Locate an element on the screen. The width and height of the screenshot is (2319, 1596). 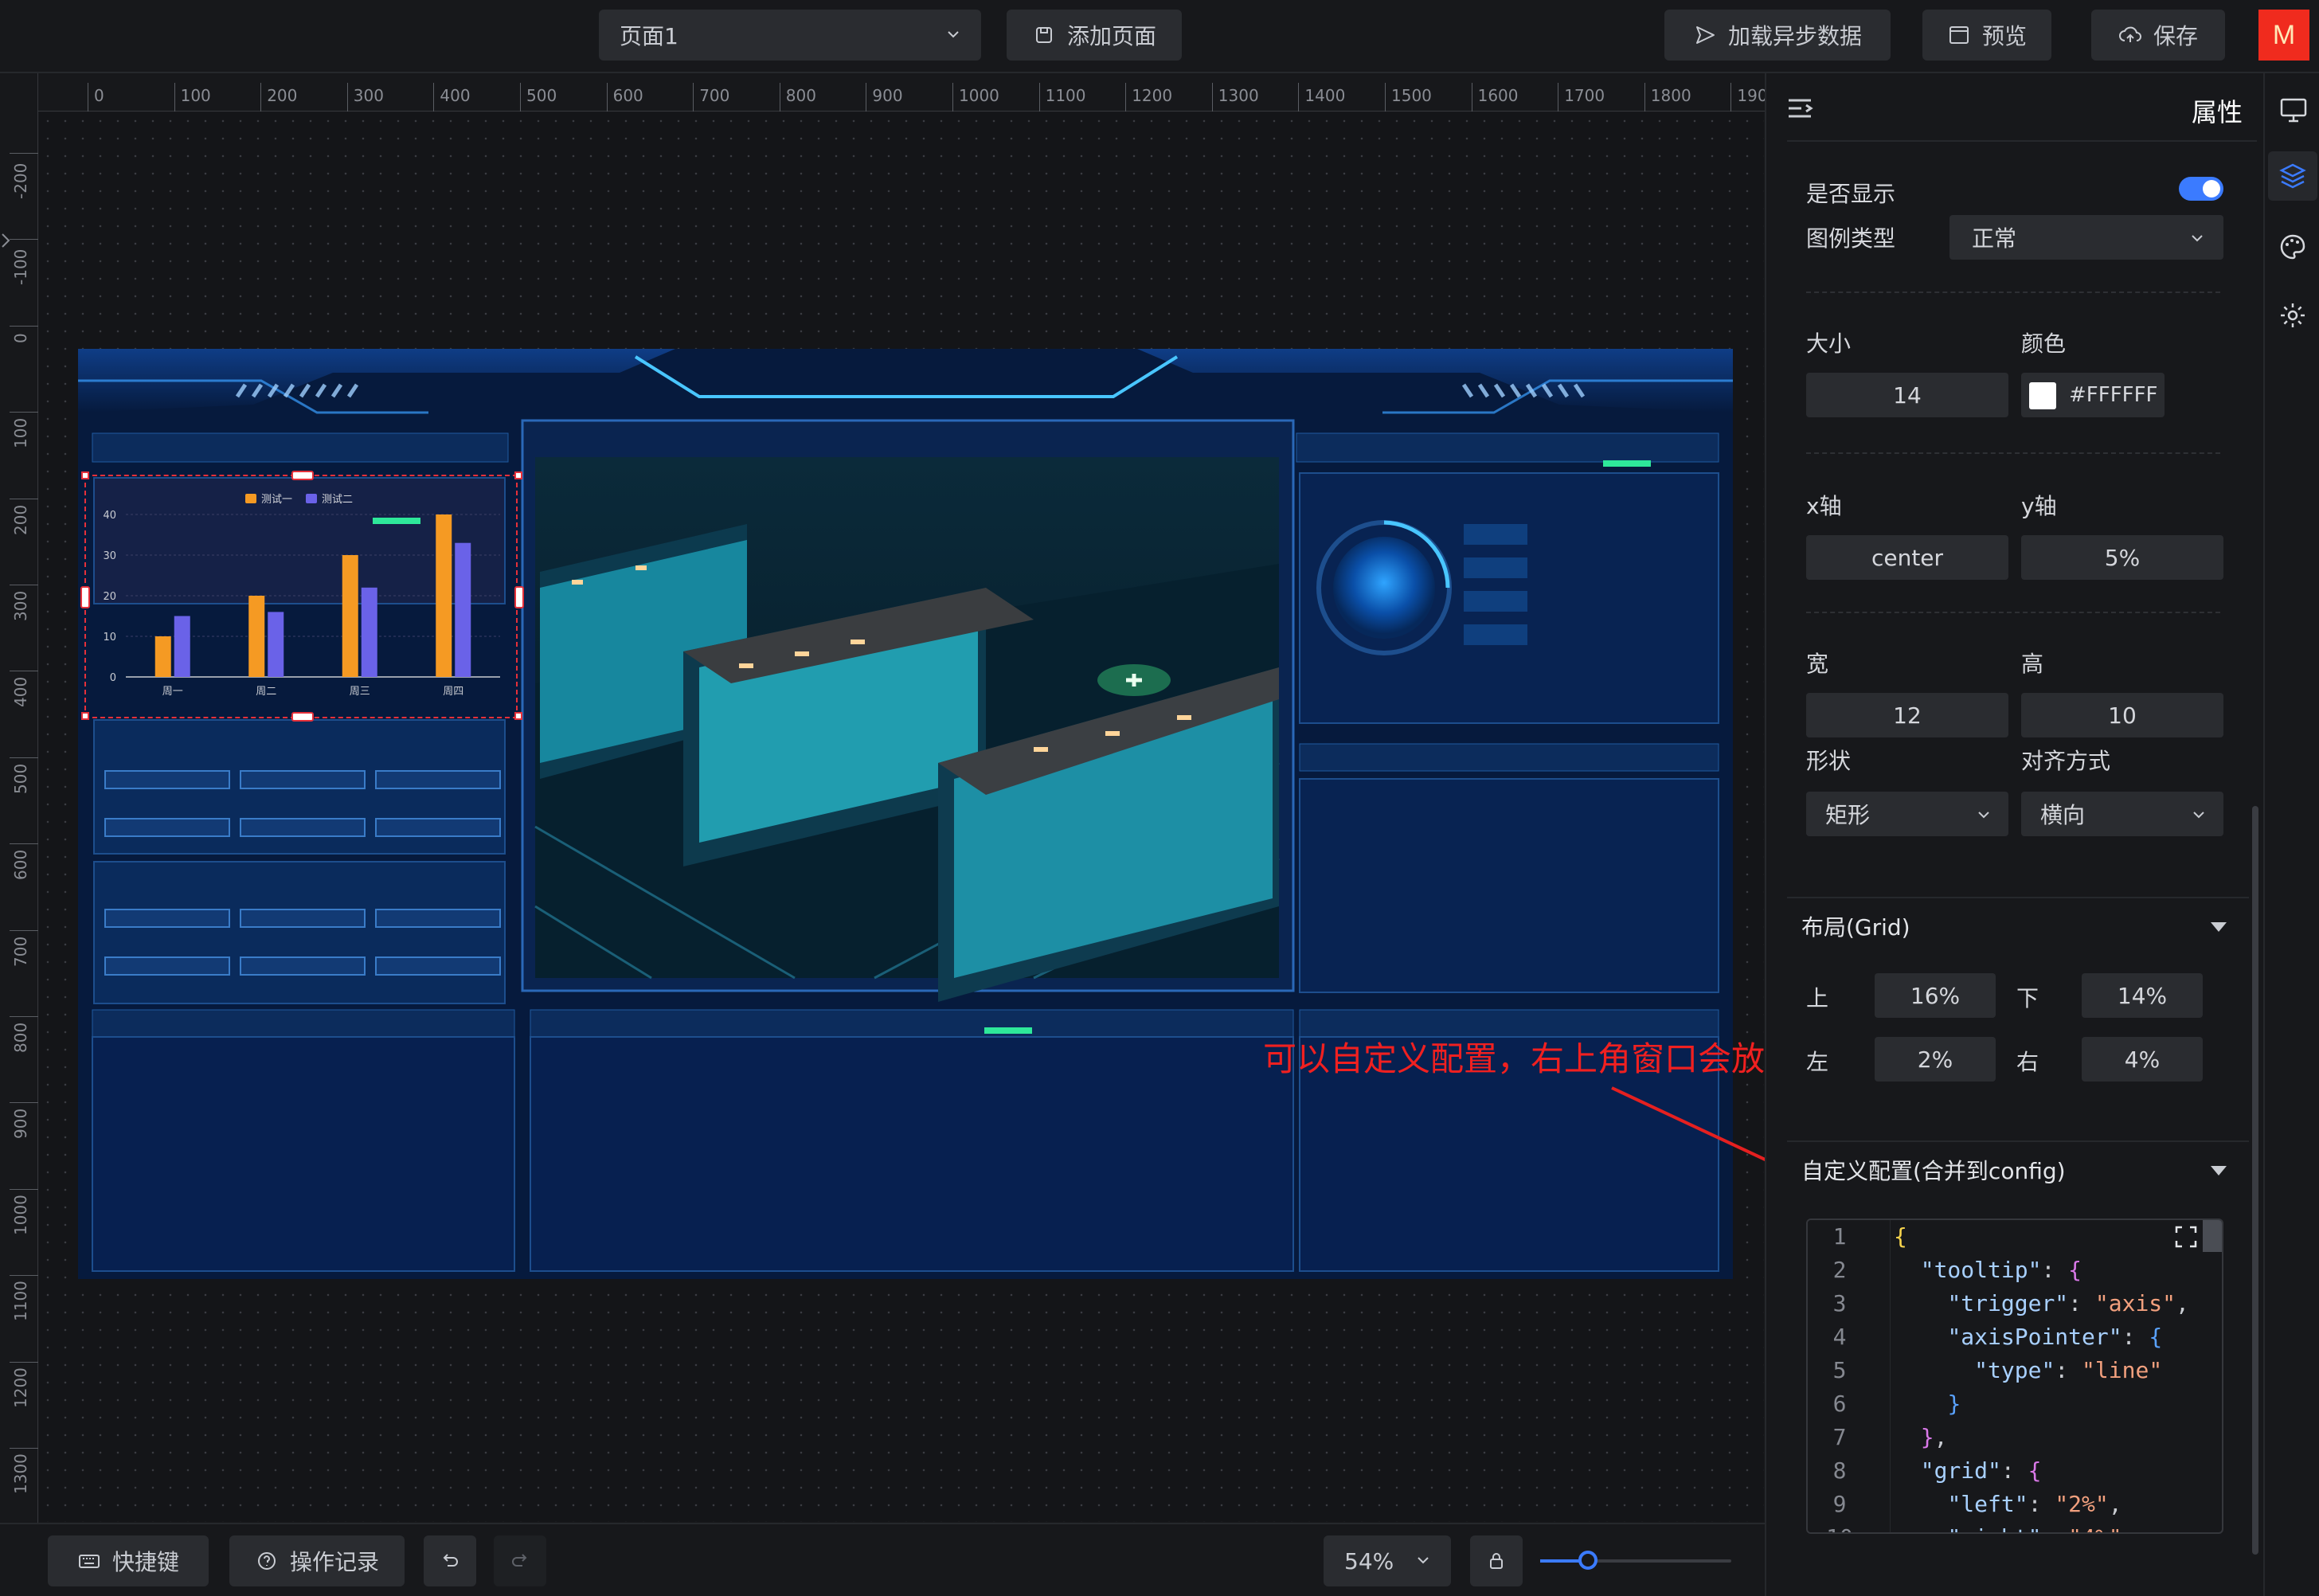
ruler-tick-label: 1500 is located at coordinates (1411, 95).